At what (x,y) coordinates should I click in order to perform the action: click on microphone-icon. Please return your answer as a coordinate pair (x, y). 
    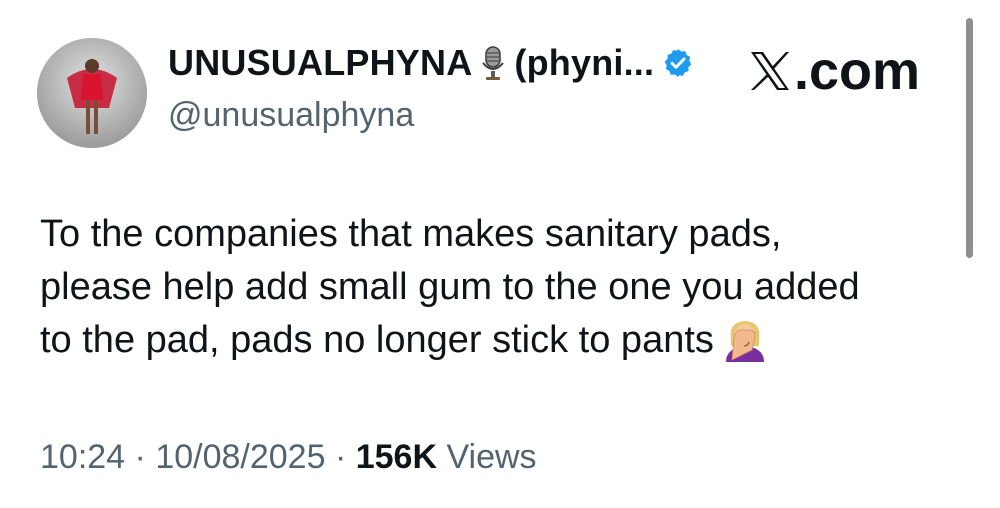
    Looking at the image, I should click on (493, 63).